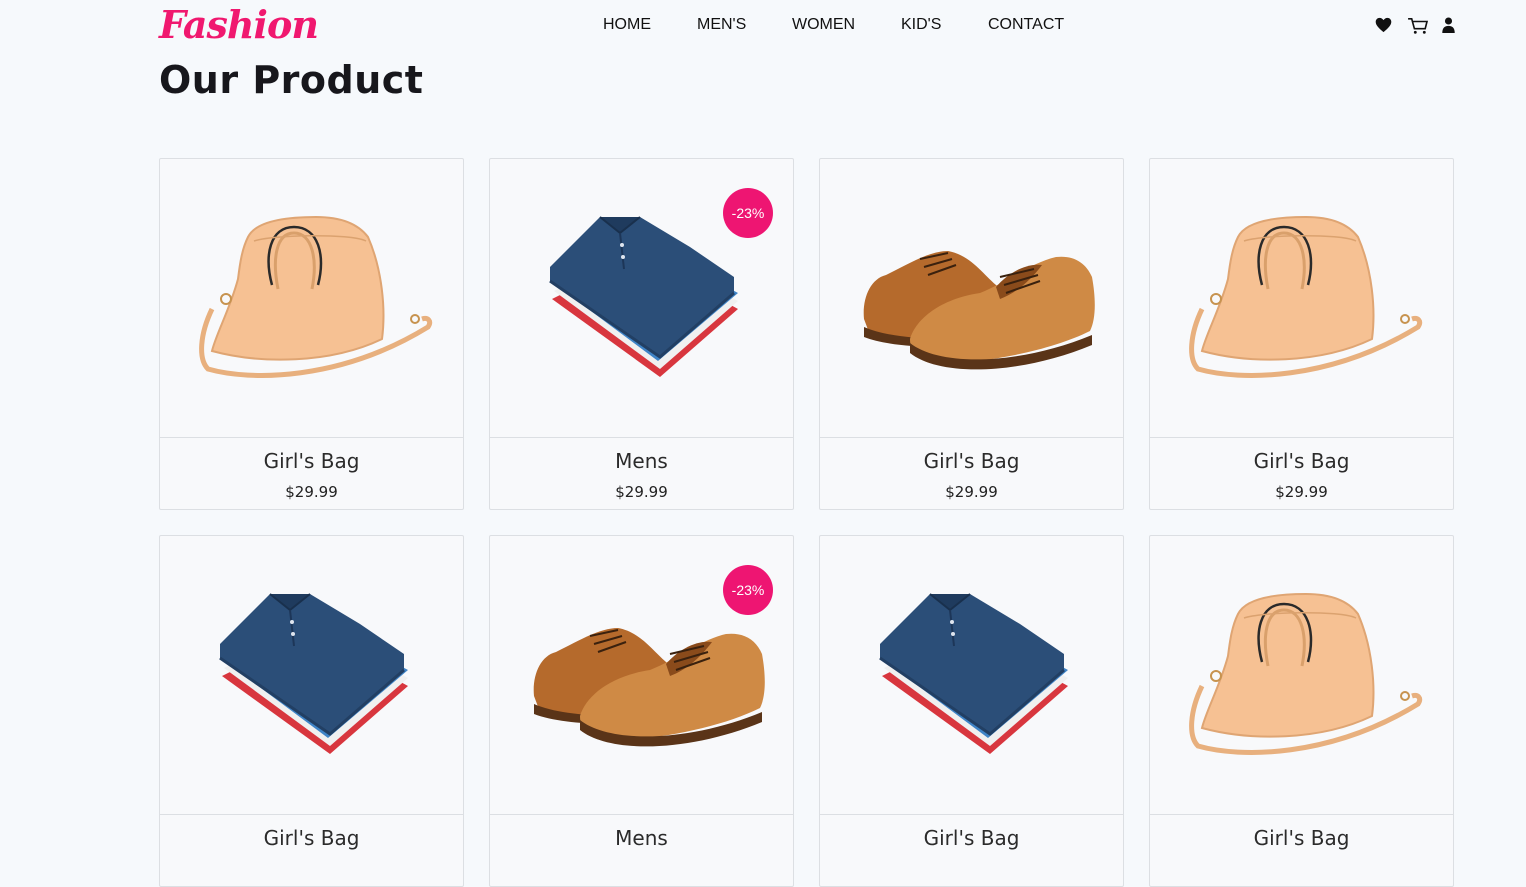 The width and height of the screenshot is (1526, 887). What do you see at coordinates (823, 25) in the screenshot?
I see `nav-women: WOMEN` at bounding box center [823, 25].